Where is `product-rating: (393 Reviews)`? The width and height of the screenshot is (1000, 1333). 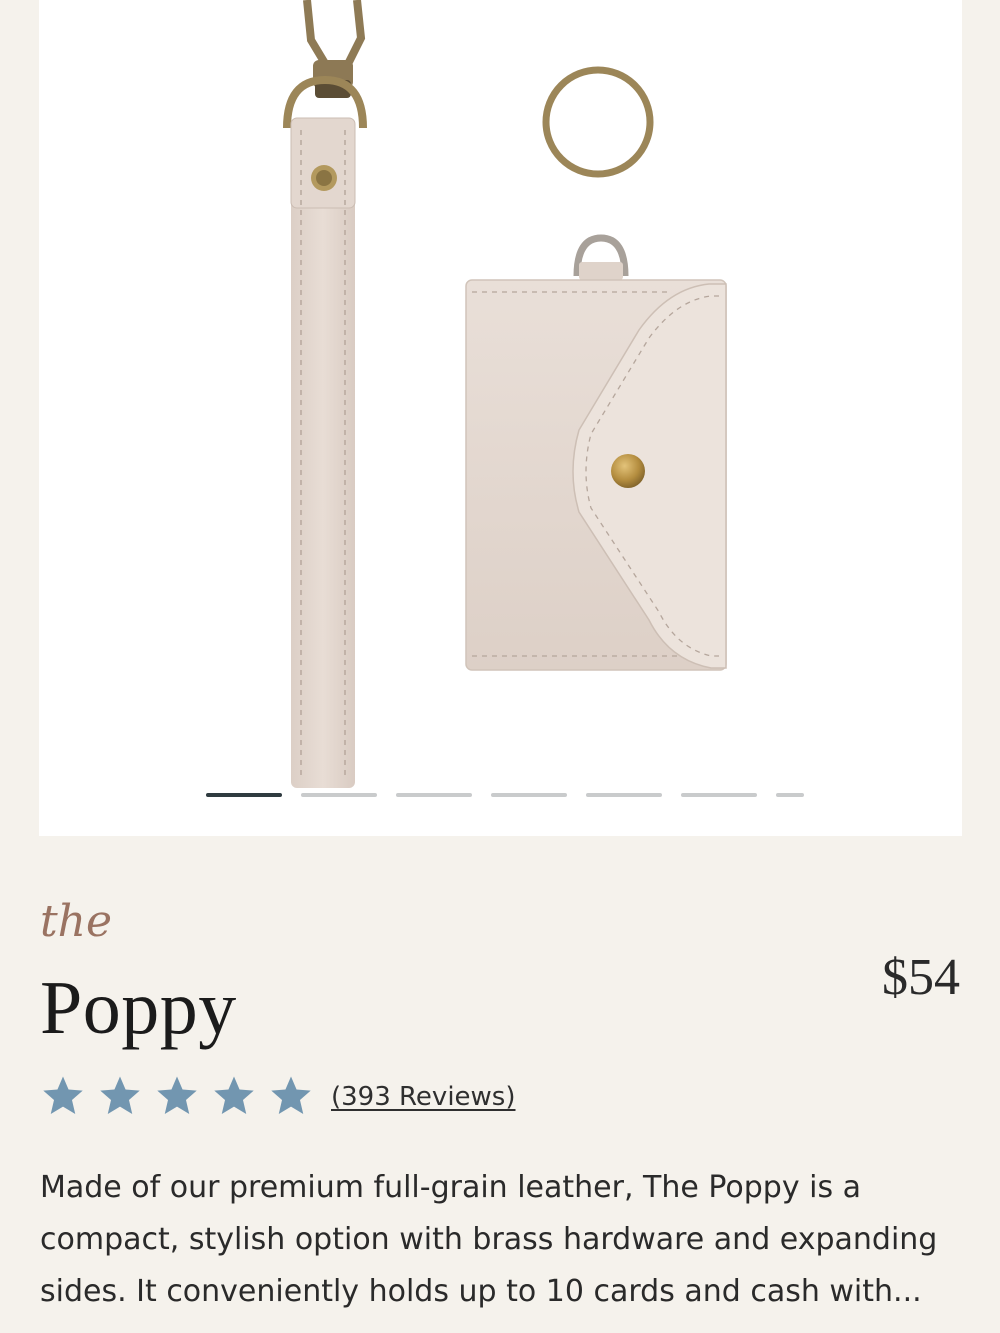 product-rating: (393 Reviews) is located at coordinates (278, 1097).